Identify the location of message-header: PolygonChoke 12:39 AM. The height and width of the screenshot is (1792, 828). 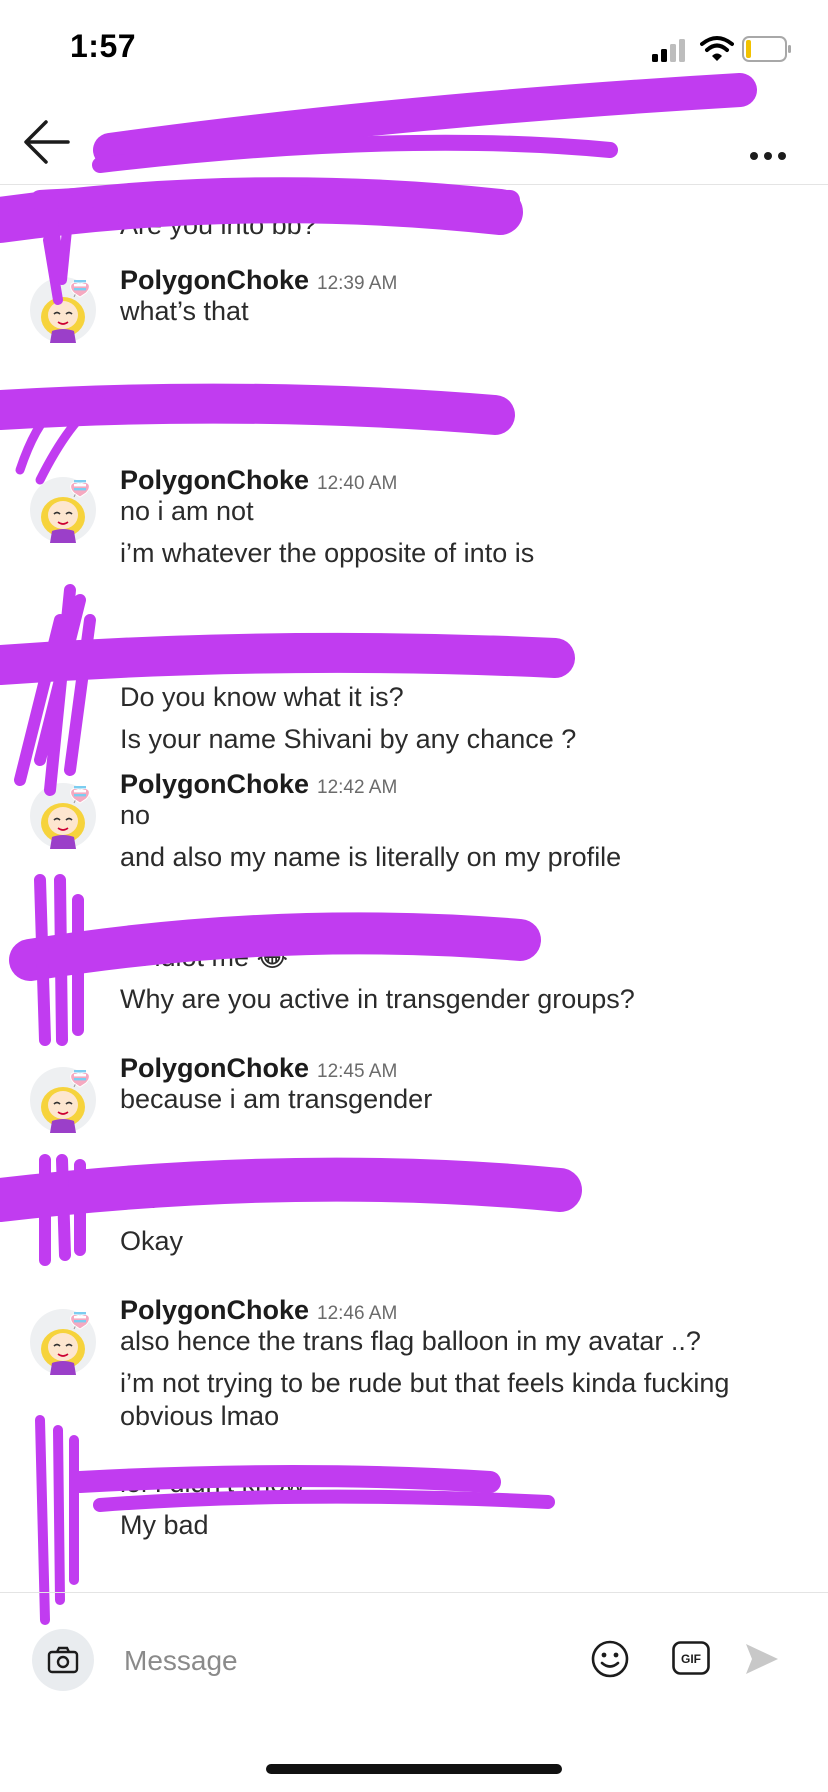
(258, 280).